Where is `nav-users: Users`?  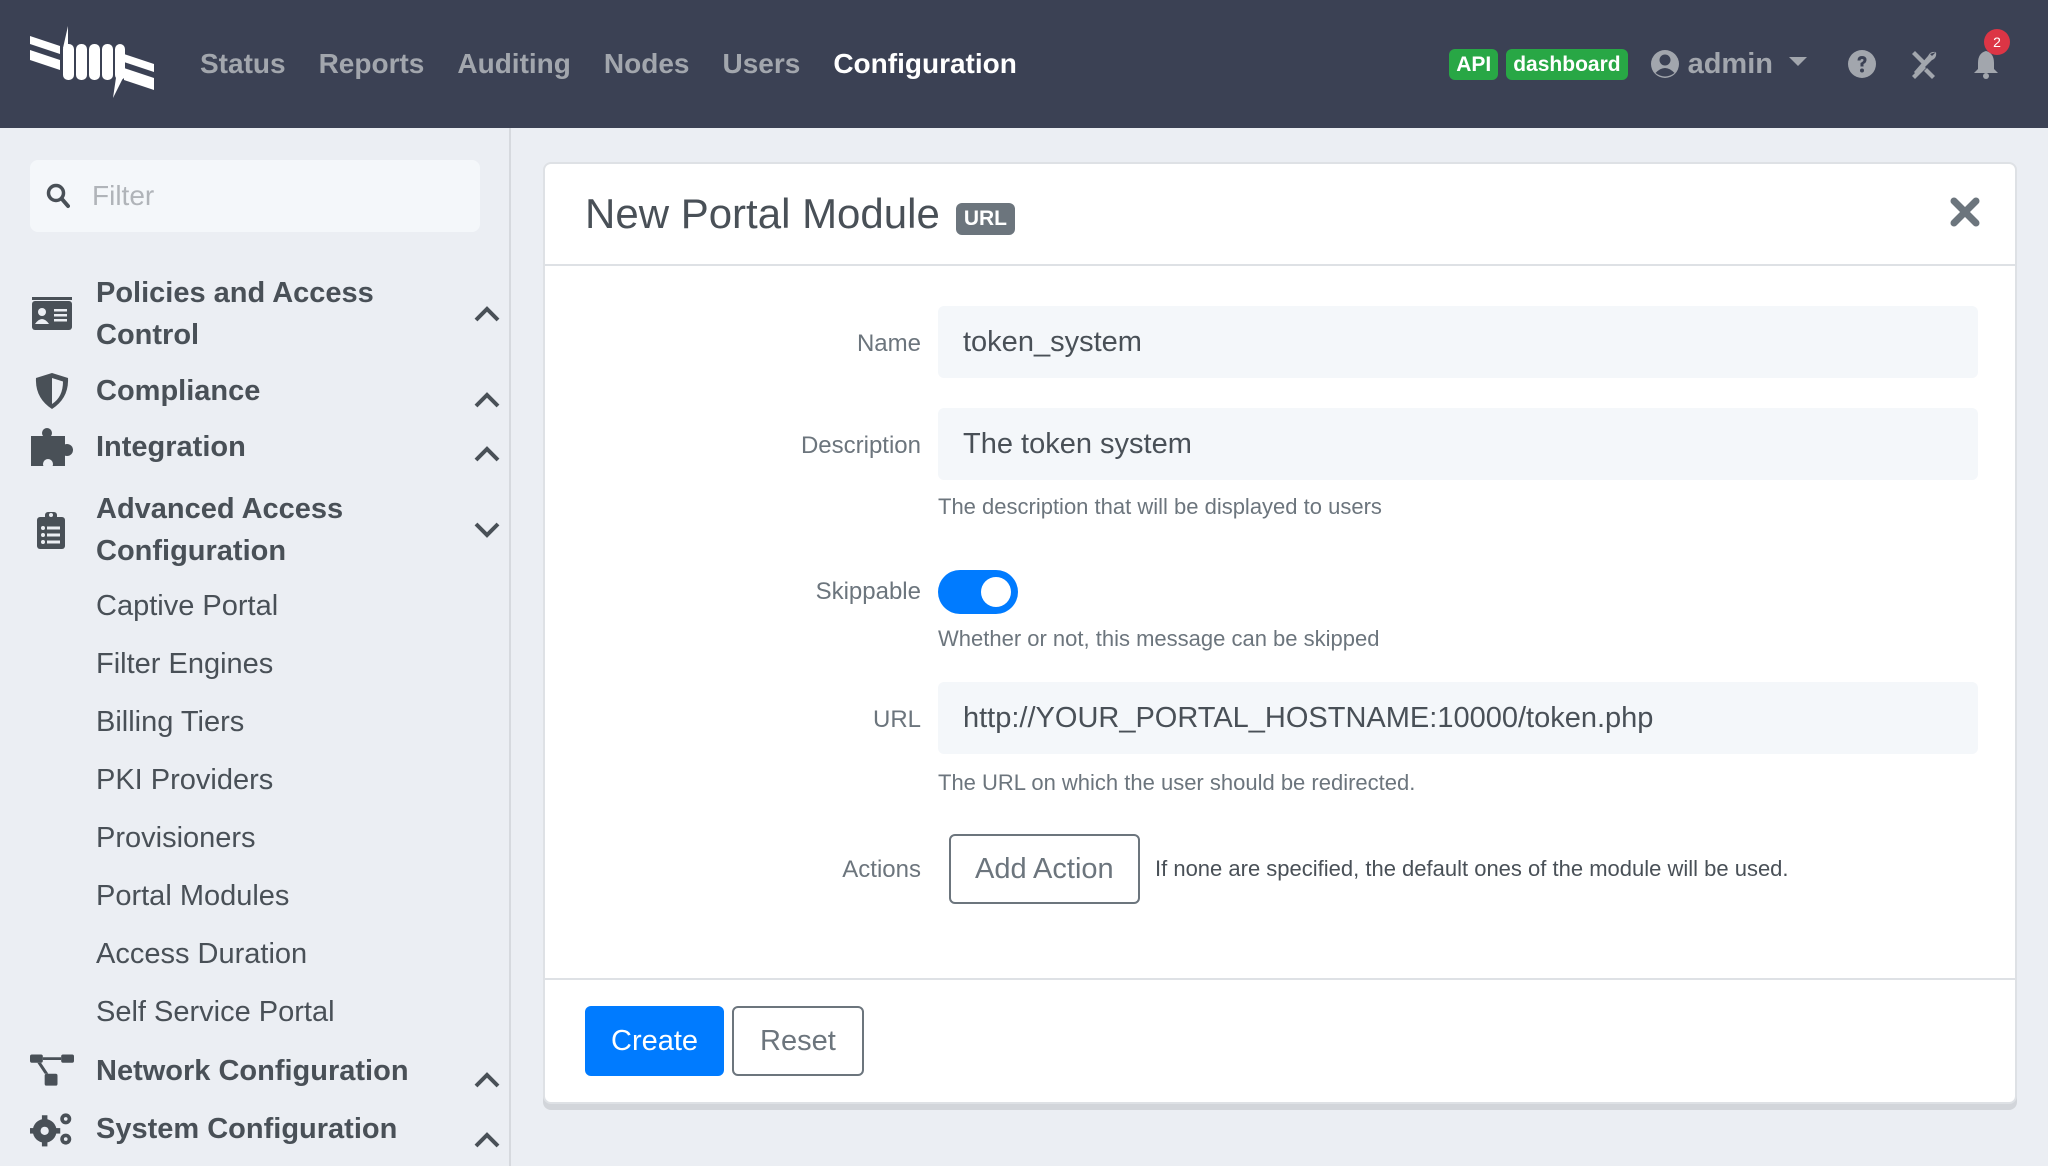 nav-users: Users is located at coordinates (761, 64).